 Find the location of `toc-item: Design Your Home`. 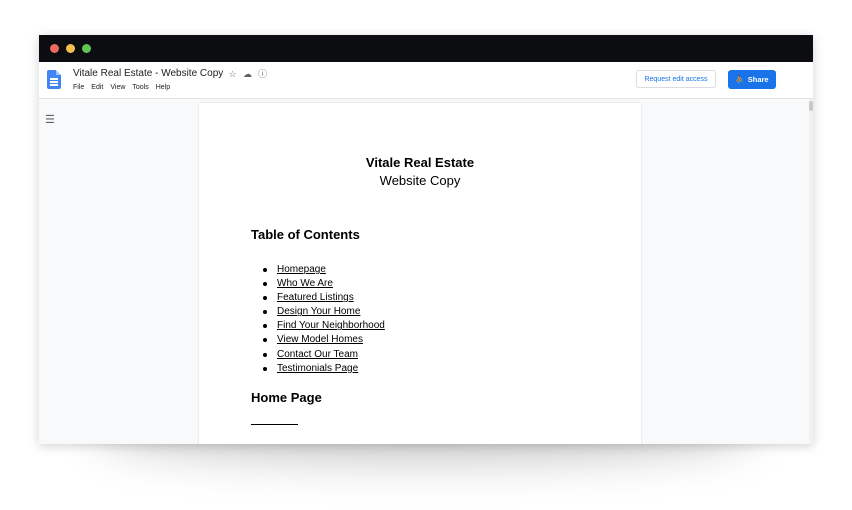

toc-item: Design Your Home is located at coordinates (318, 312).